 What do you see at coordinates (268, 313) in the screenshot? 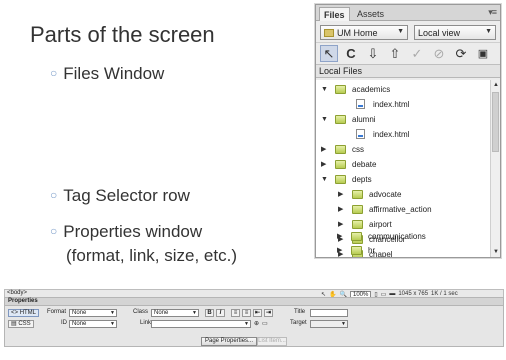
I see `indent-icon: ⇥` at bounding box center [268, 313].